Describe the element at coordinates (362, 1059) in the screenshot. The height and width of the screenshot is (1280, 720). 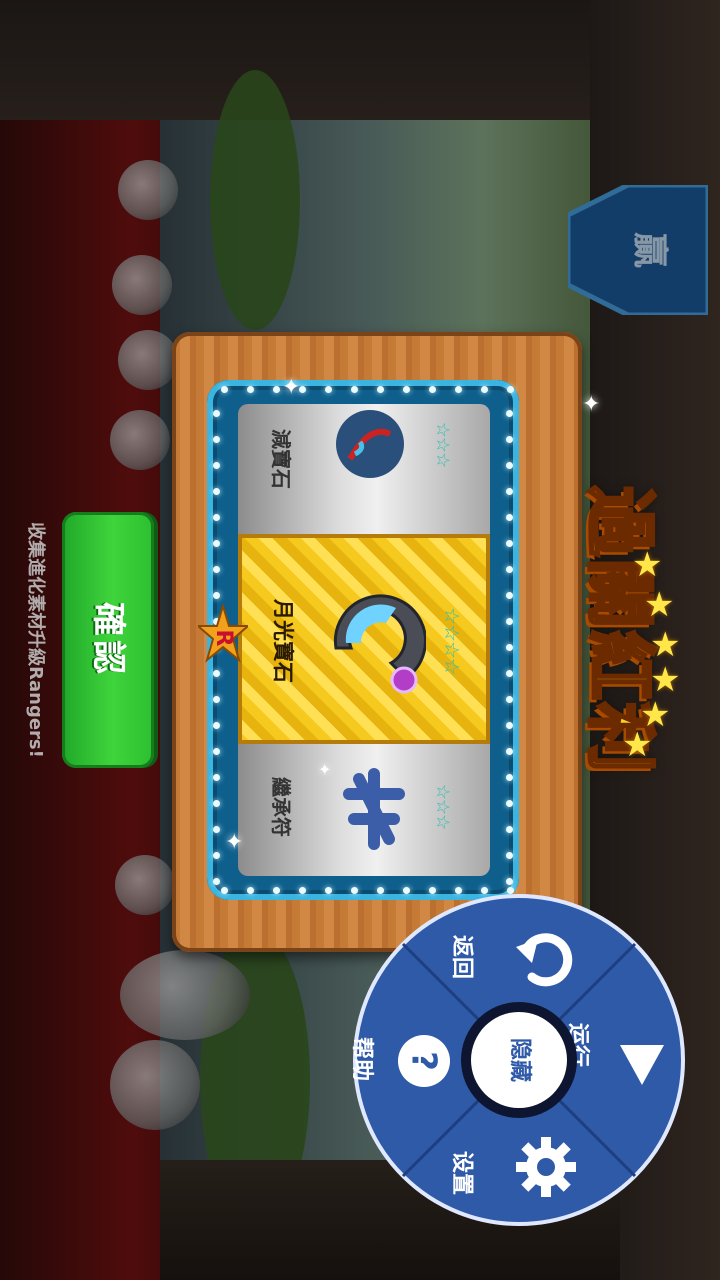
I see `help-label: 帮助` at that location.